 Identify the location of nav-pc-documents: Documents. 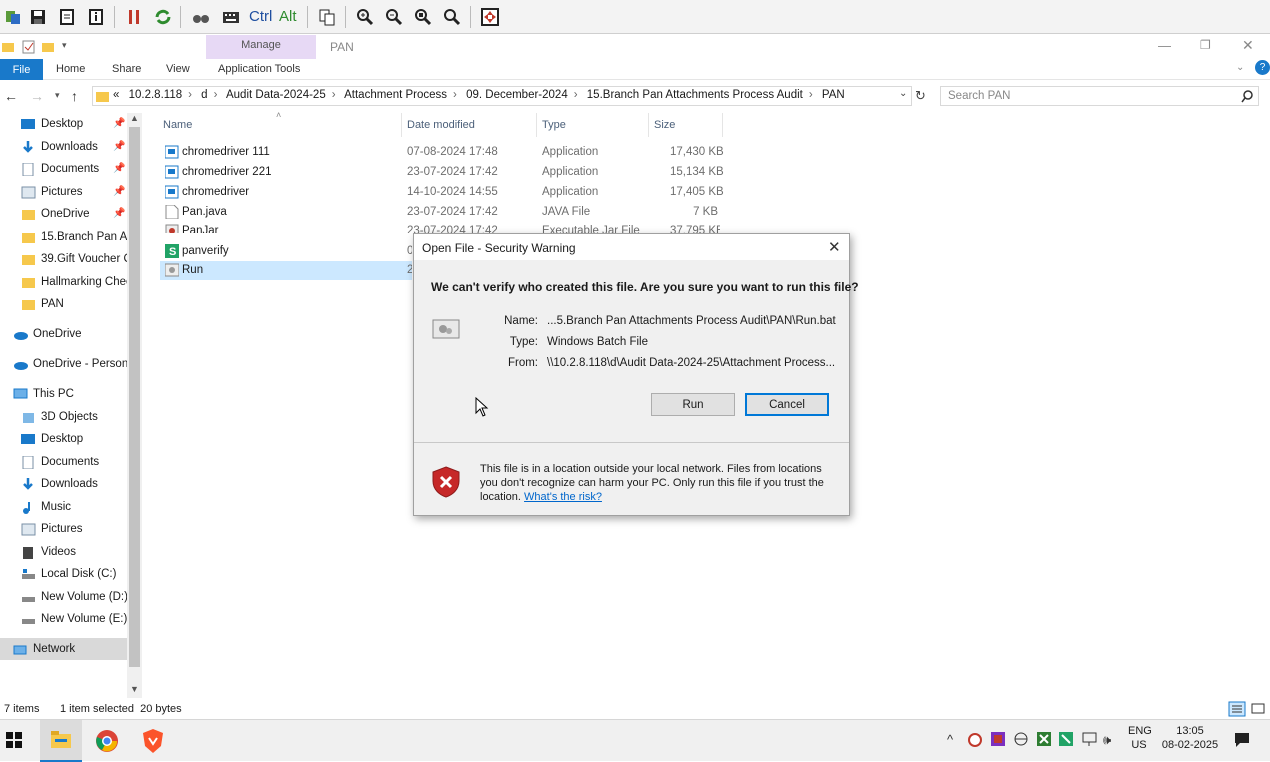
(60, 462).